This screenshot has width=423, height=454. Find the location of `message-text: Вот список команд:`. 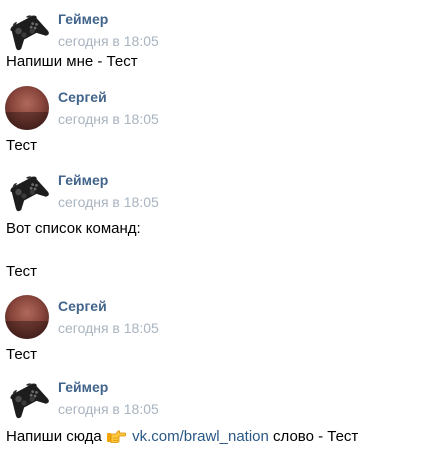

message-text: Вот список команд: is located at coordinates (73, 228).